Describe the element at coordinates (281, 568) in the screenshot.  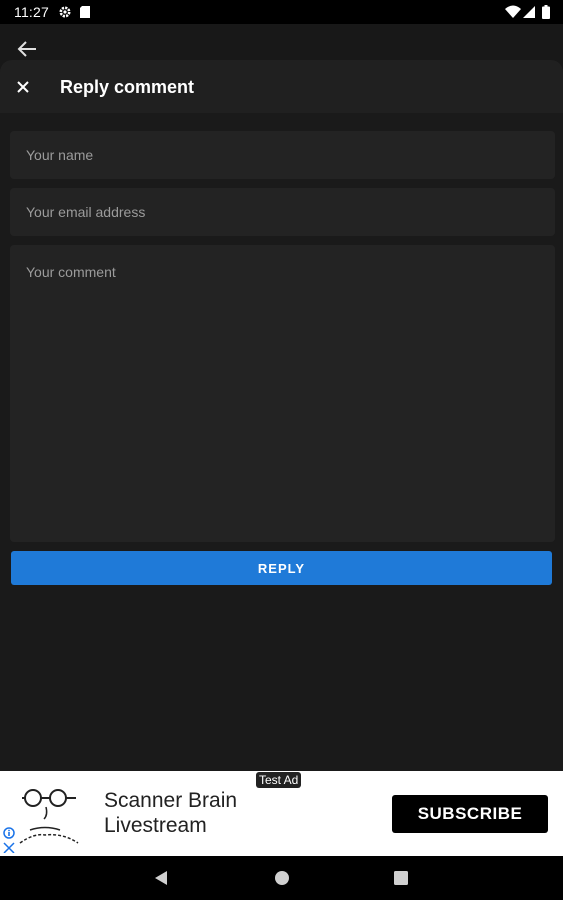
I see `reply-button: REPLY` at that location.